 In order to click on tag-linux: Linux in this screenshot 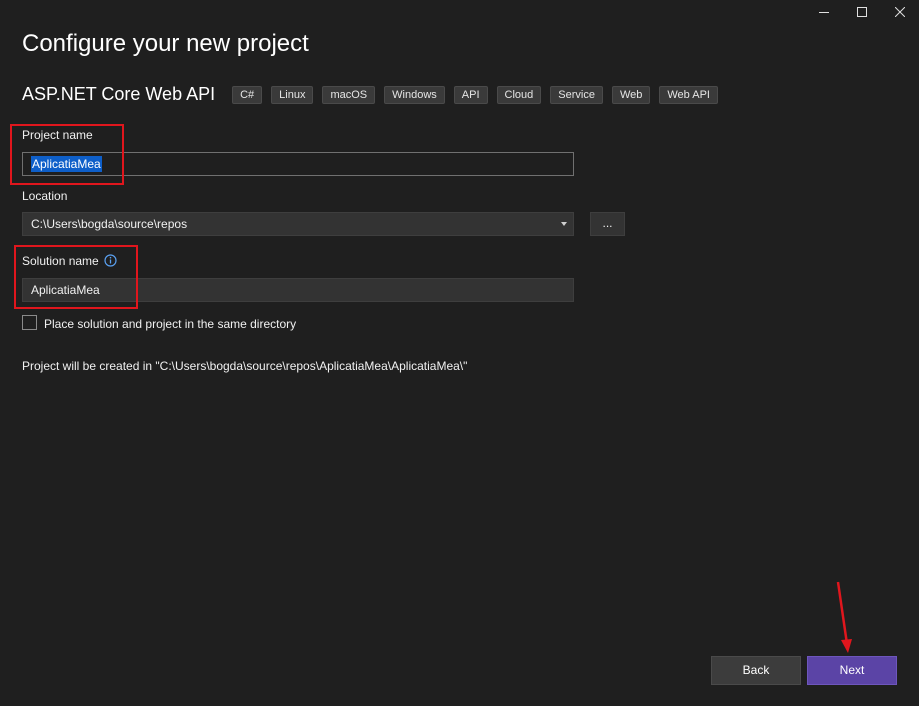, I will do `click(292, 94)`.